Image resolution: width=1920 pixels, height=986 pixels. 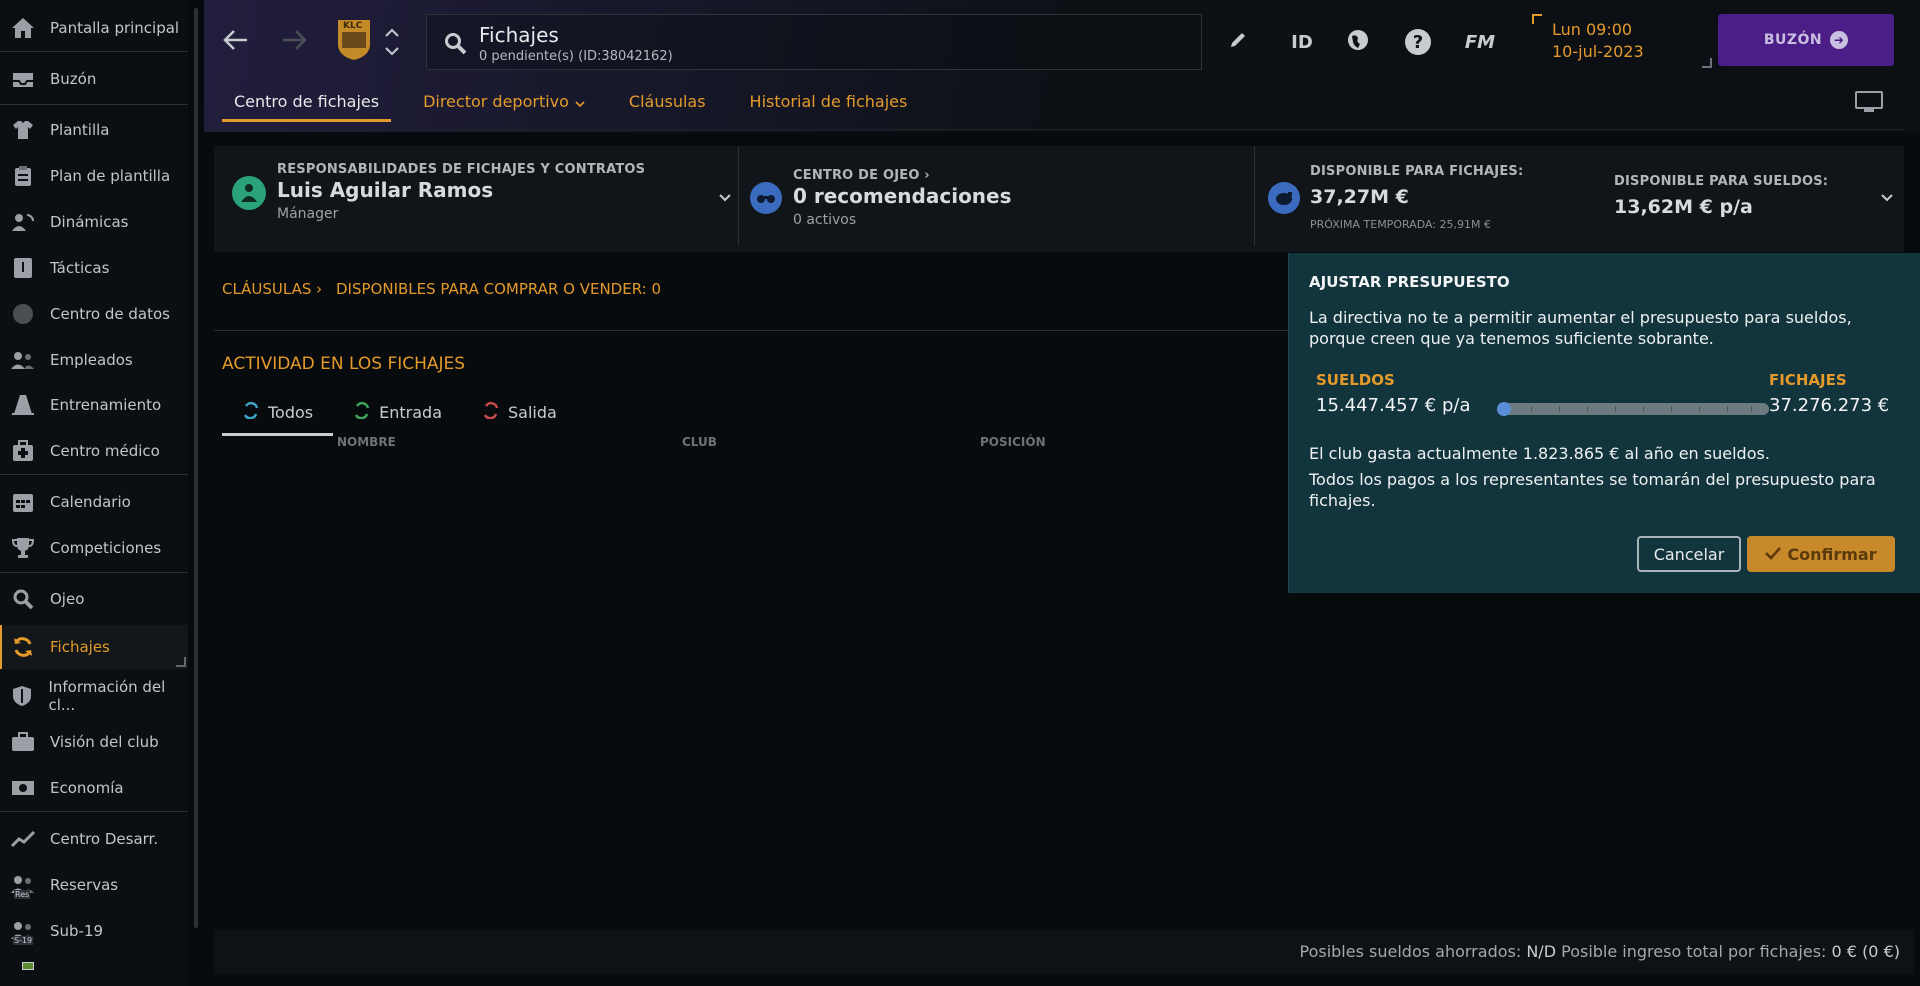 What do you see at coordinates (94, 742) in the screenshot?
I see `sidebar-item-club-vision: Visión del club` at bounding box center [94, 742].